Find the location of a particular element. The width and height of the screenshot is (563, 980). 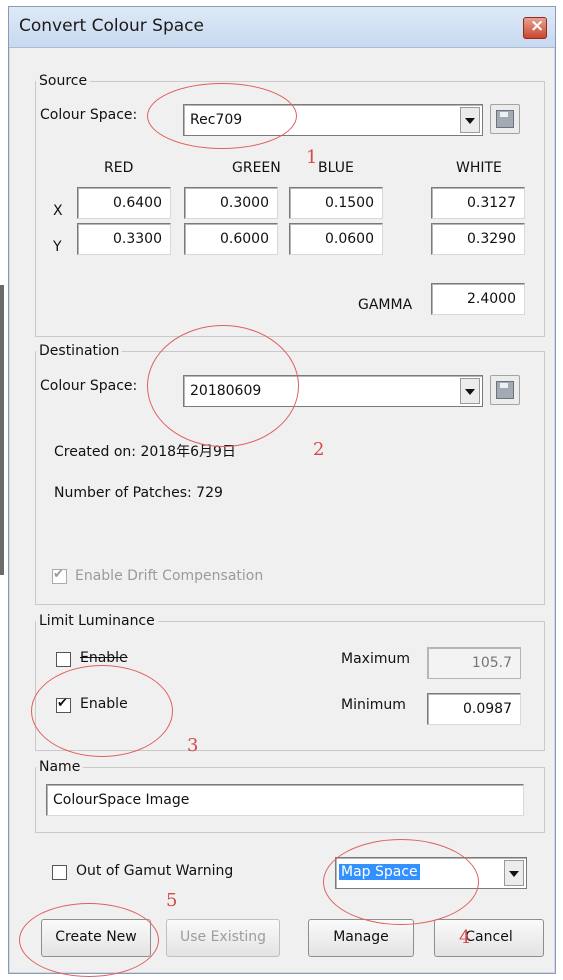

source-legend: Source is located at coordinates (63, 81).